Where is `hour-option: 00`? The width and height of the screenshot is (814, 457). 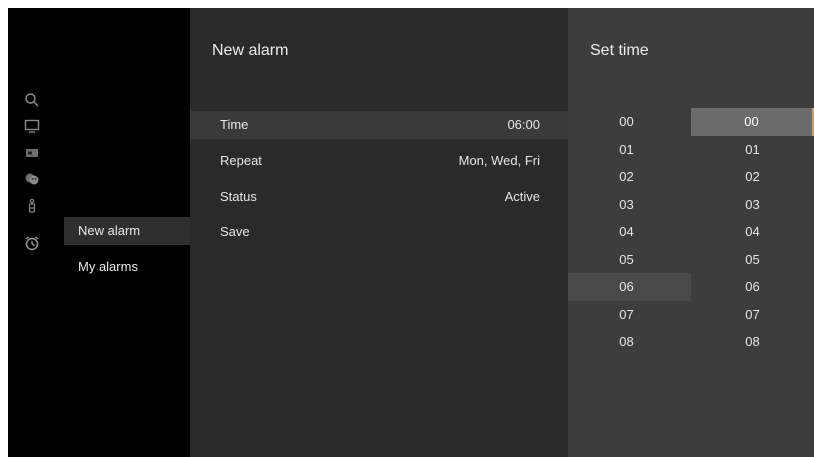 hour-option: 00 is located at coordinates (629, 122).